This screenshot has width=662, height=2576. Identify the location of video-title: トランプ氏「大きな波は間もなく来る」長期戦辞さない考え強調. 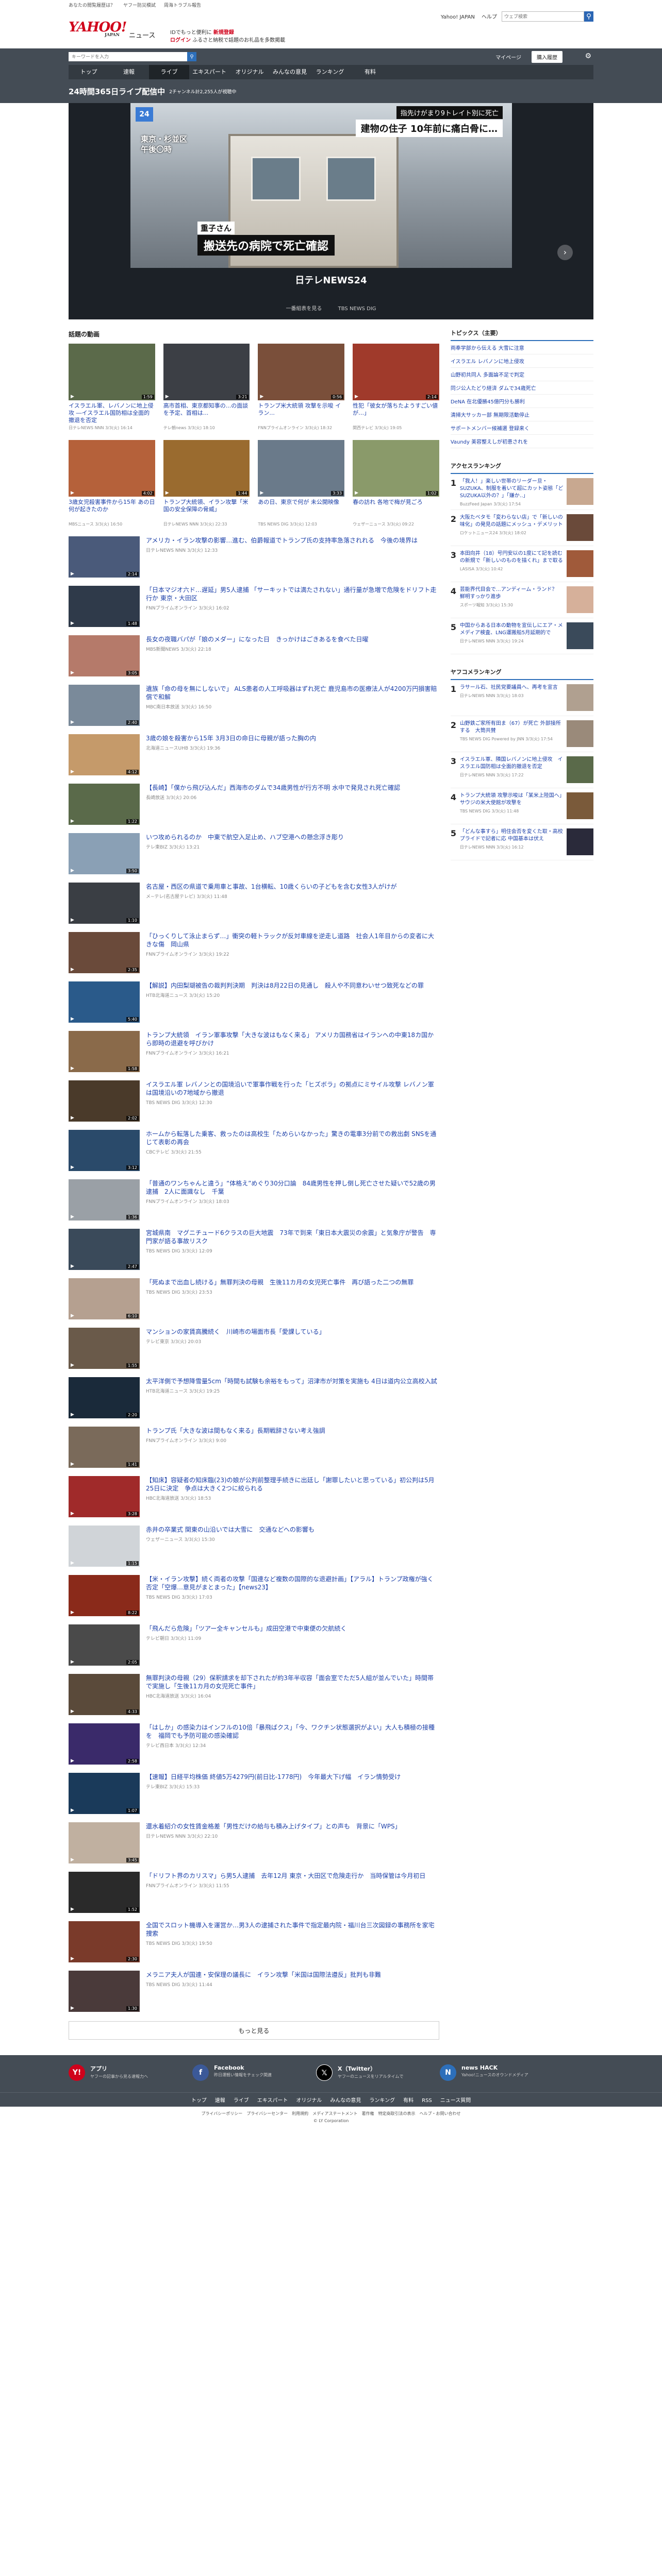
(292, 1431).